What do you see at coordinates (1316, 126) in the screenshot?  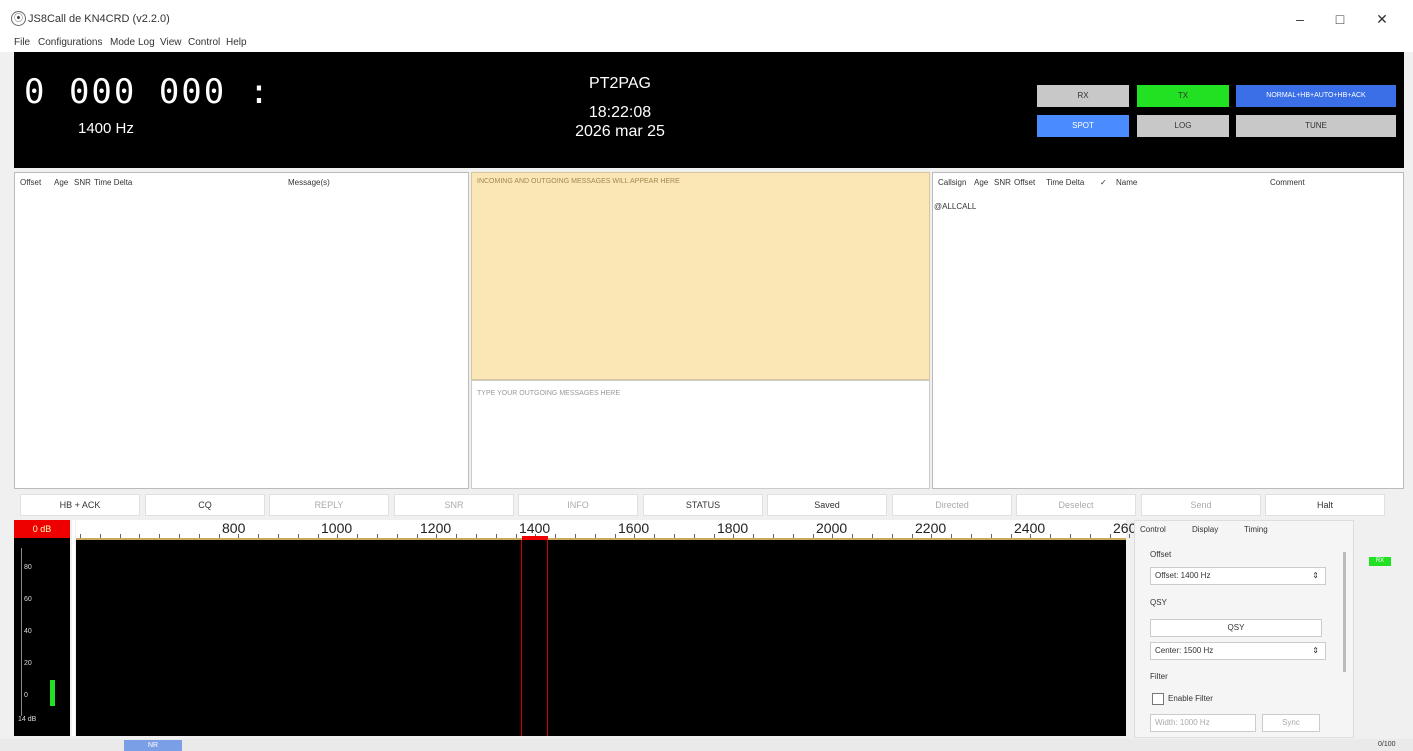 I see `tune-button: TUNE` at bounding box center [1316, 126].